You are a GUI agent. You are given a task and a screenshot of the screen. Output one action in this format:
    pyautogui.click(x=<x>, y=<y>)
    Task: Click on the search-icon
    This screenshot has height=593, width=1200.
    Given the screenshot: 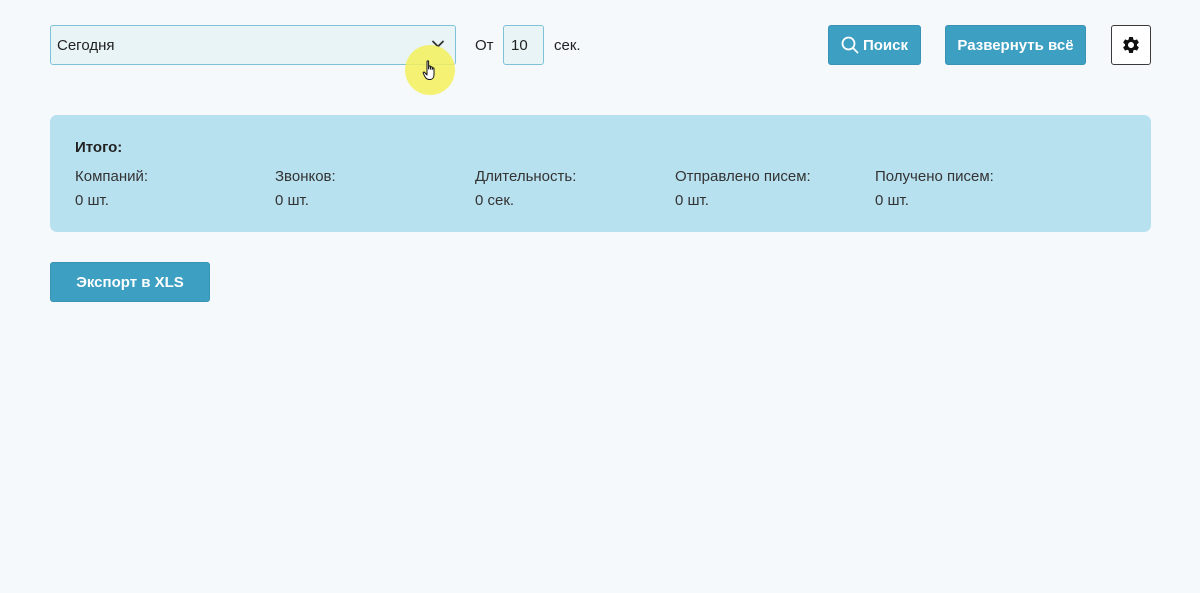 What is the action you would take?
    pyautogui.click(x=850, y=45)
    